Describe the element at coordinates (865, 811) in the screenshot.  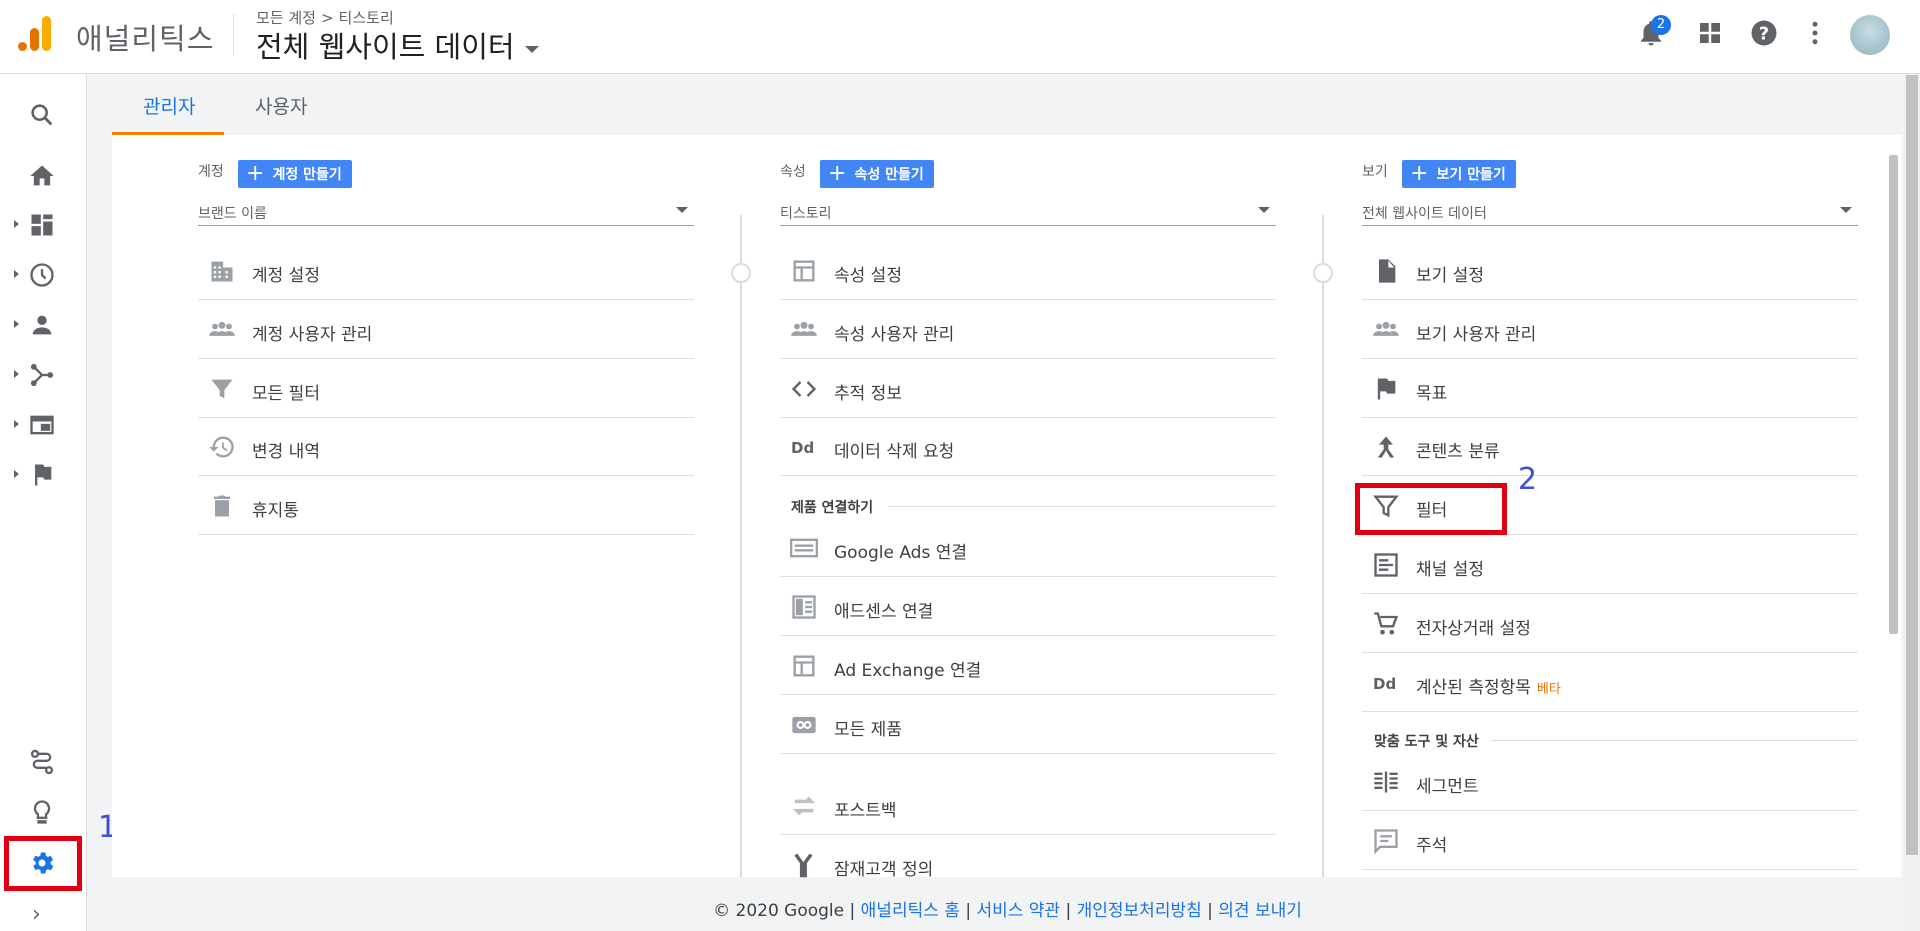
I see `item-label: 포스트백` at that location.